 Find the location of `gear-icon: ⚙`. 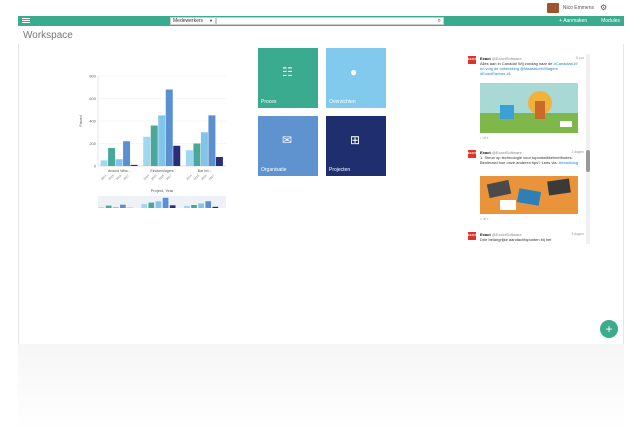

gear-icon: ⚙ is located at coordinates (604, 8).